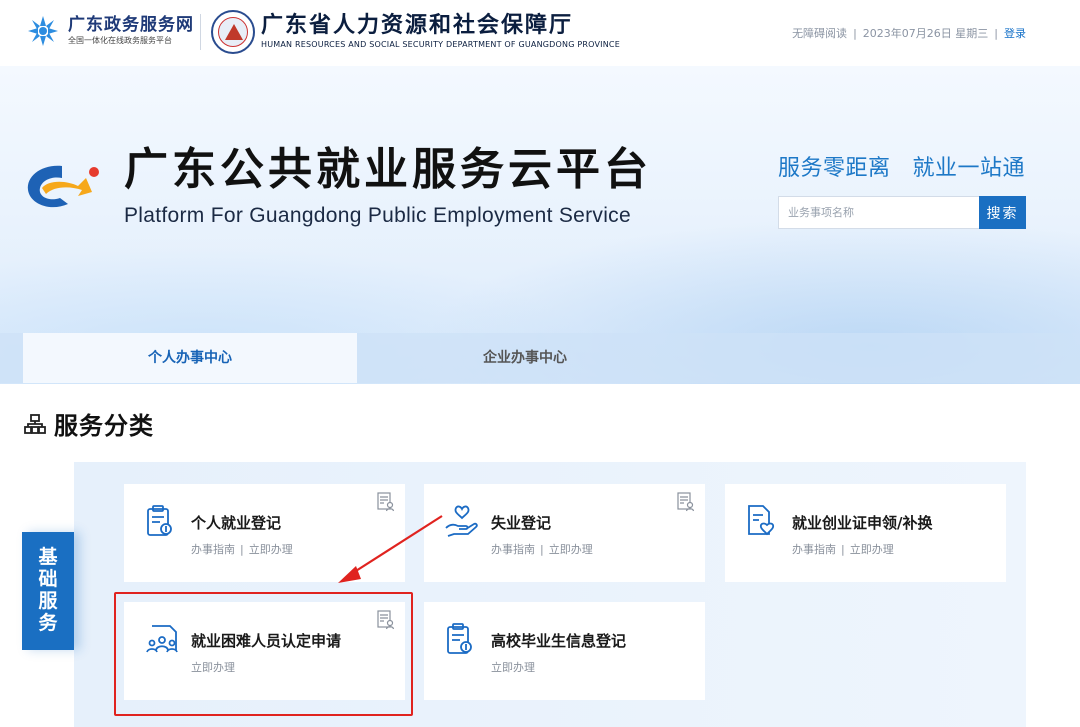 This screenshot has width=1080, height=727. I want to click on category-char: 础, so click(48, 579).